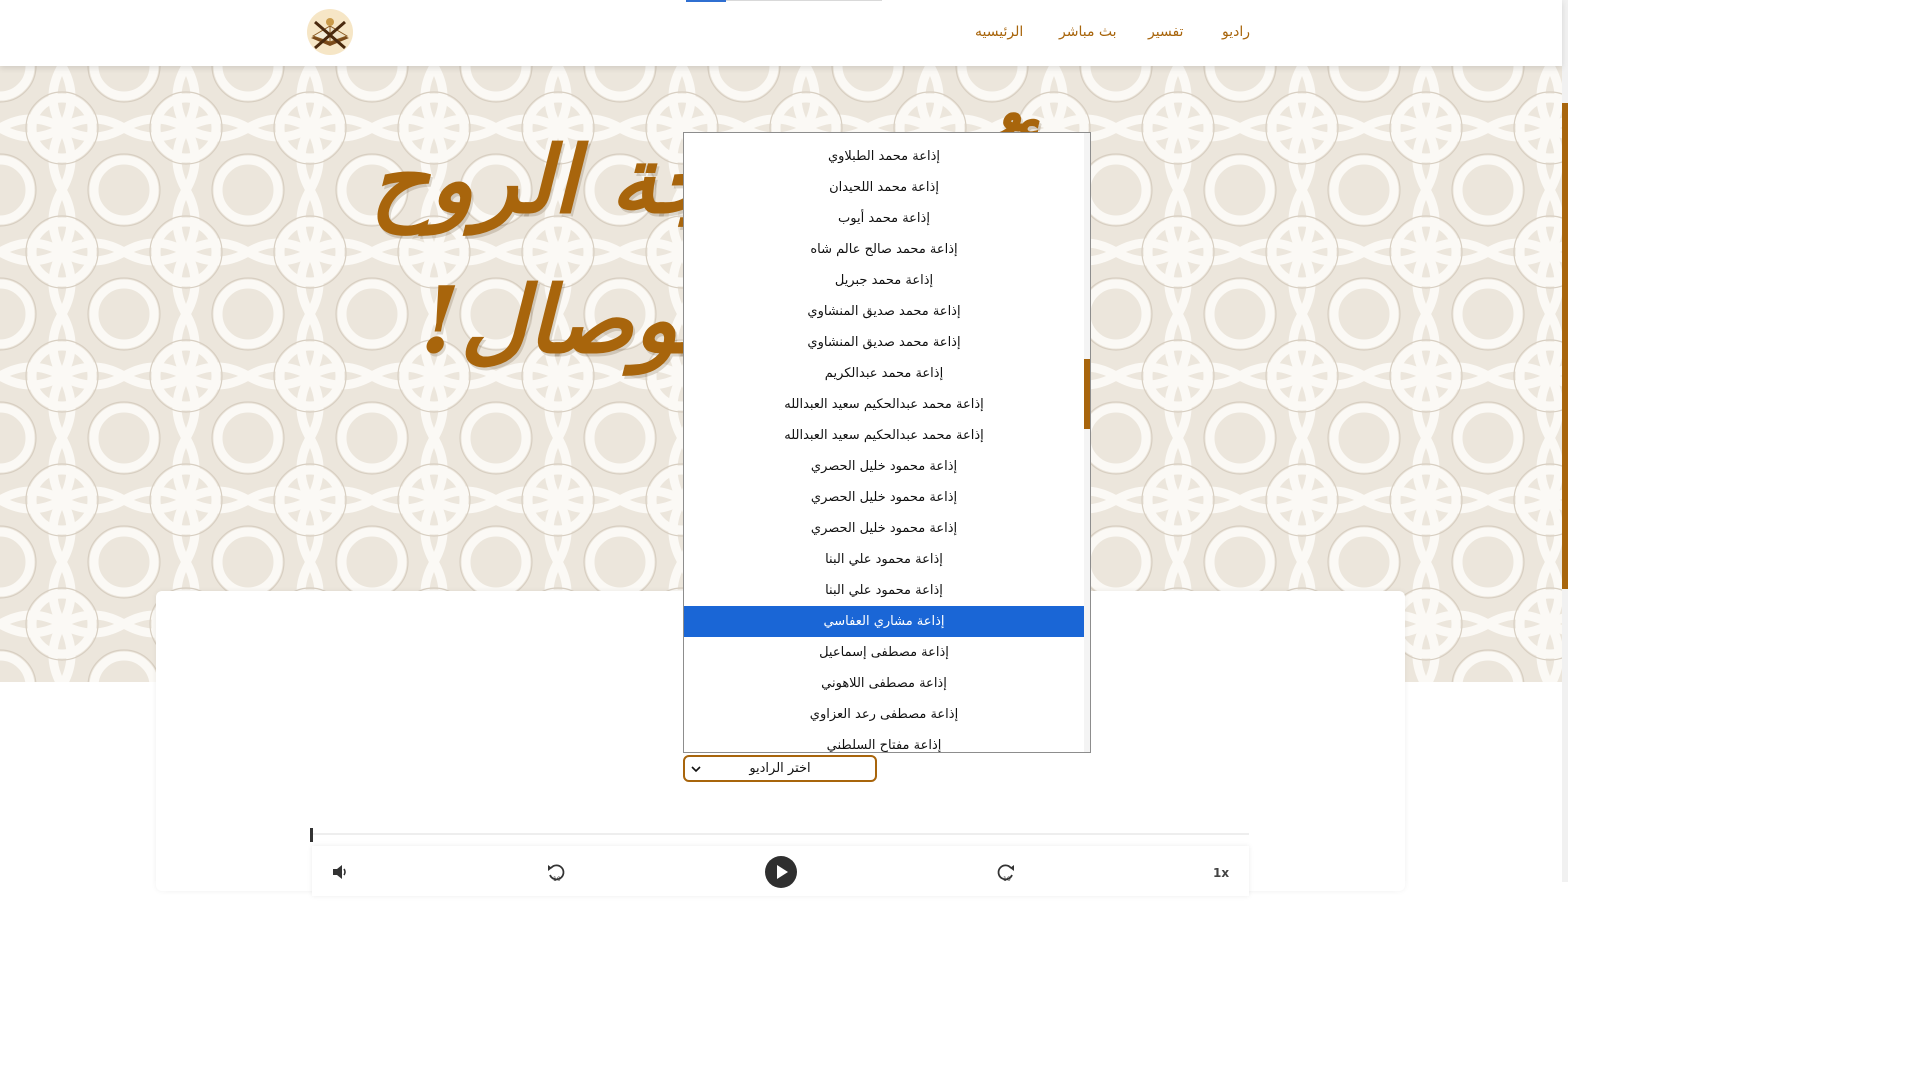 The image size is (1920, 1080). I want to click on volume-icon, so click(341, 872).